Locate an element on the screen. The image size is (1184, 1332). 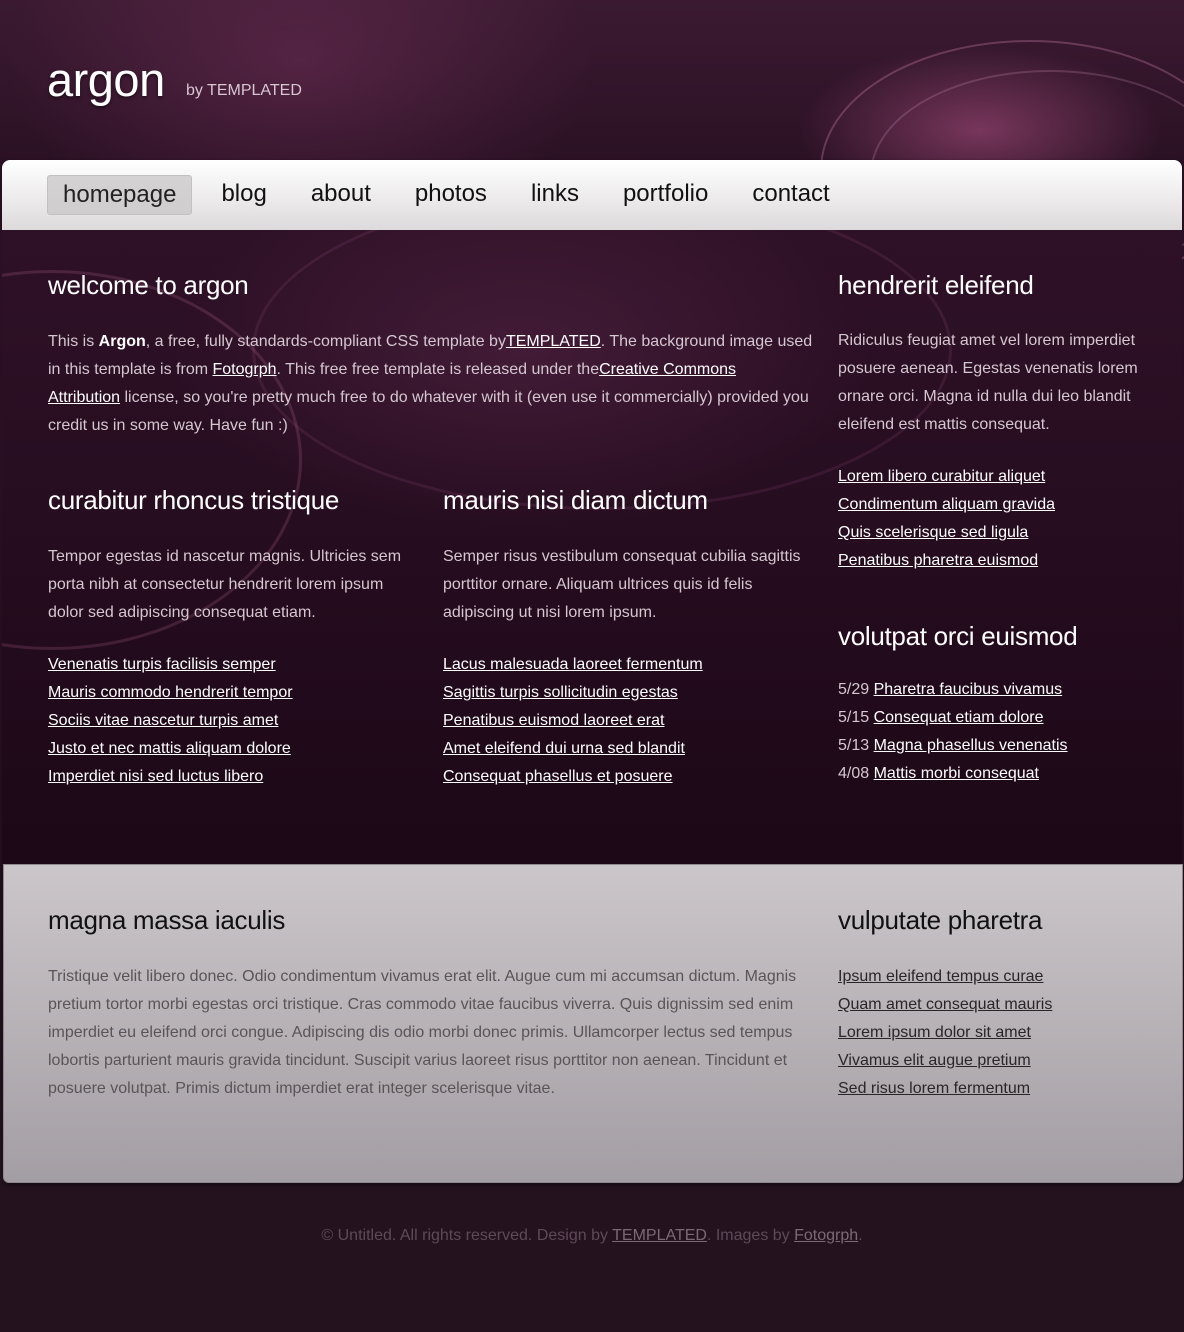
post-date: 4/08 is located at coordinates (856, 773).